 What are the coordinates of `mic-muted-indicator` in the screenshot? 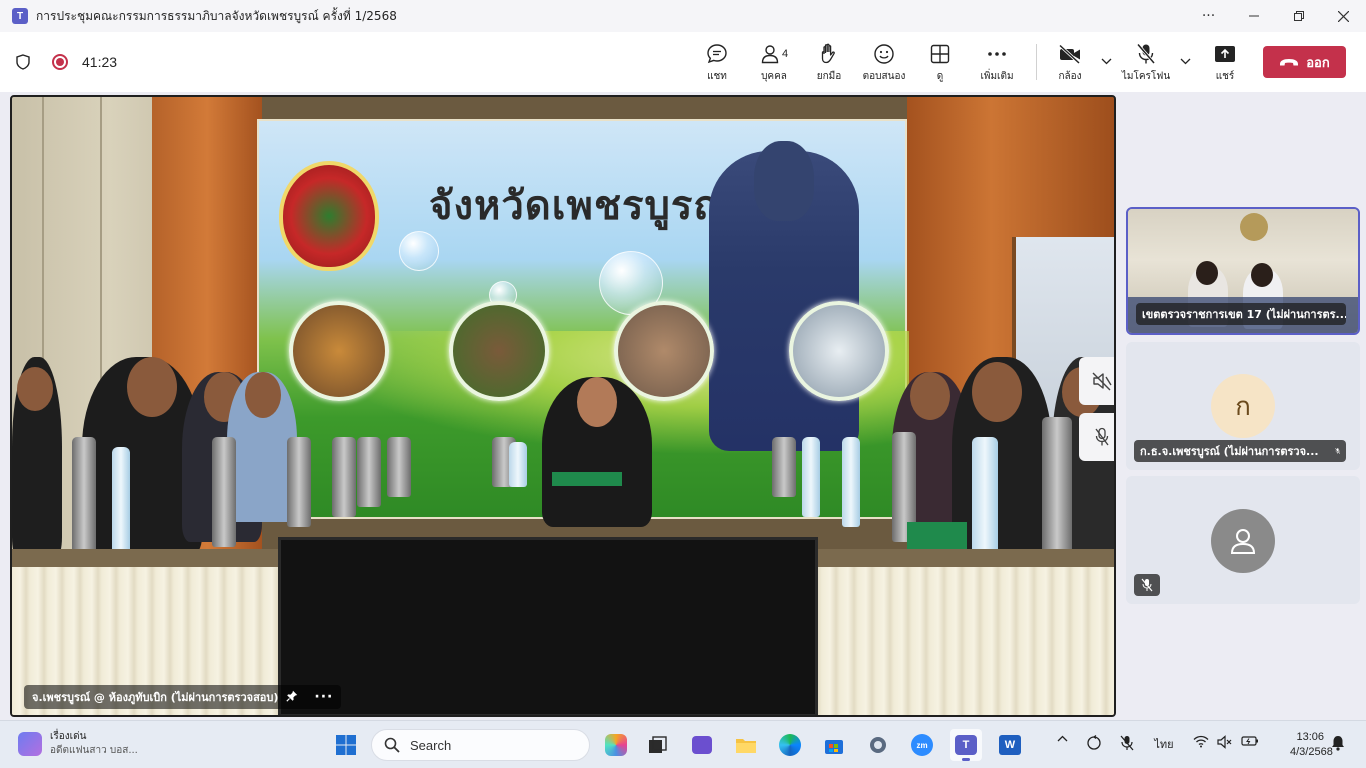 It's located at (1096, 437).